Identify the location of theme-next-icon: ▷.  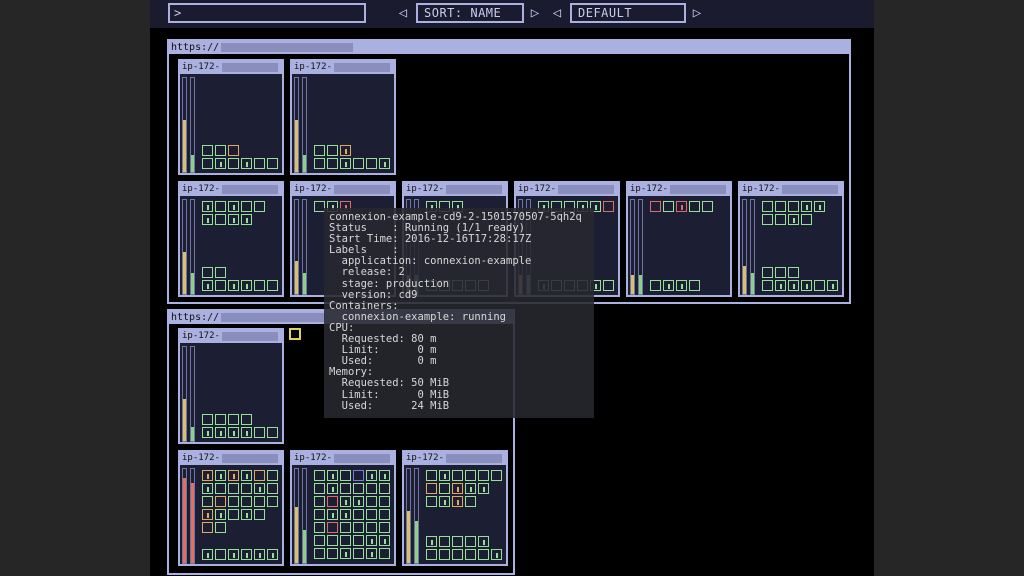
(697, 13).